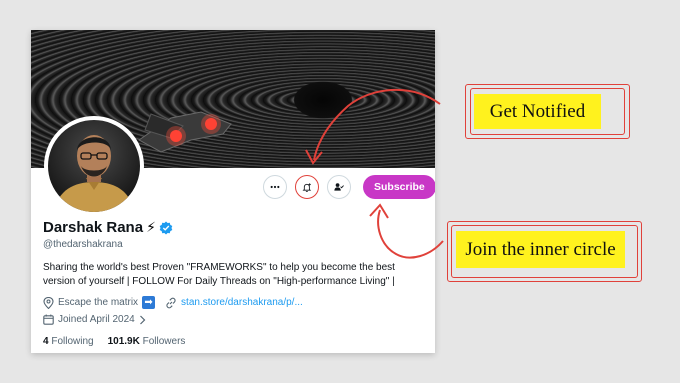 This screenshot has height=383, width=680. What do you see at coordinates (68, 341) in the screenshot?
I see `following-stat: 4 Following` at bounding box center [68, 341].